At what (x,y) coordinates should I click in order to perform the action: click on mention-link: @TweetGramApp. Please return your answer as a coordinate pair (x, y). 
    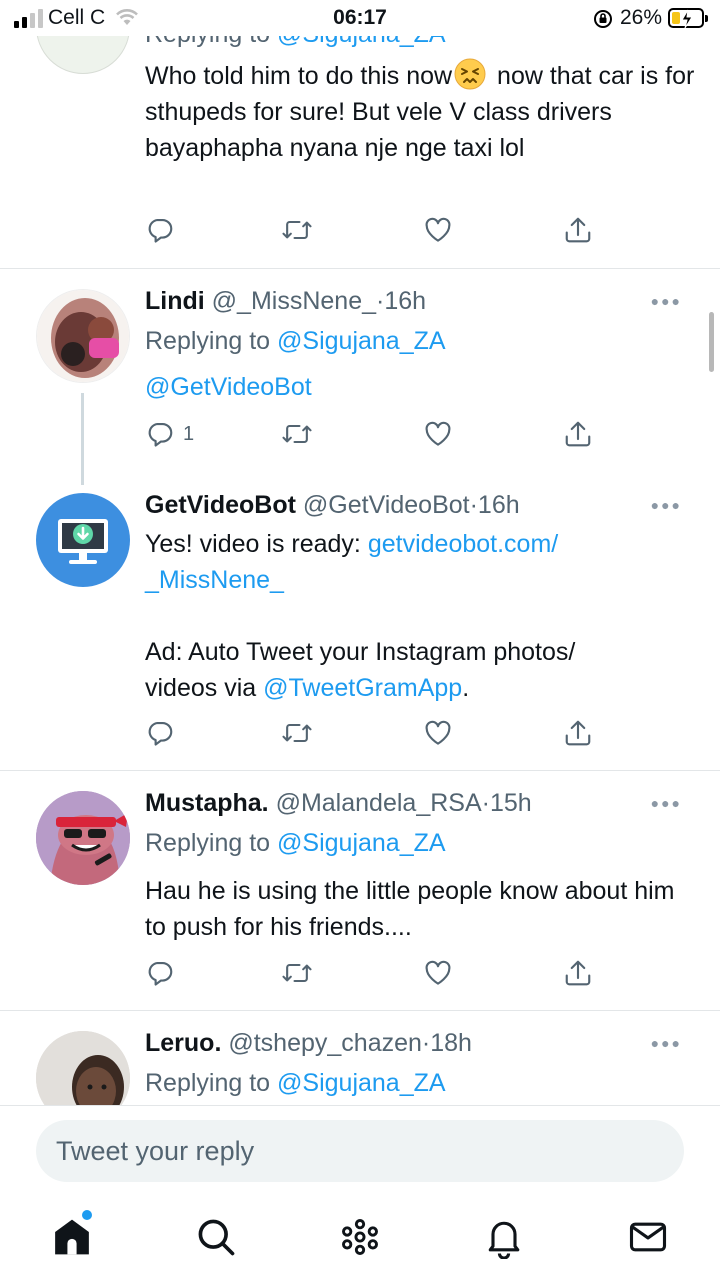
    Looking at the image, I should click on (362, 688).